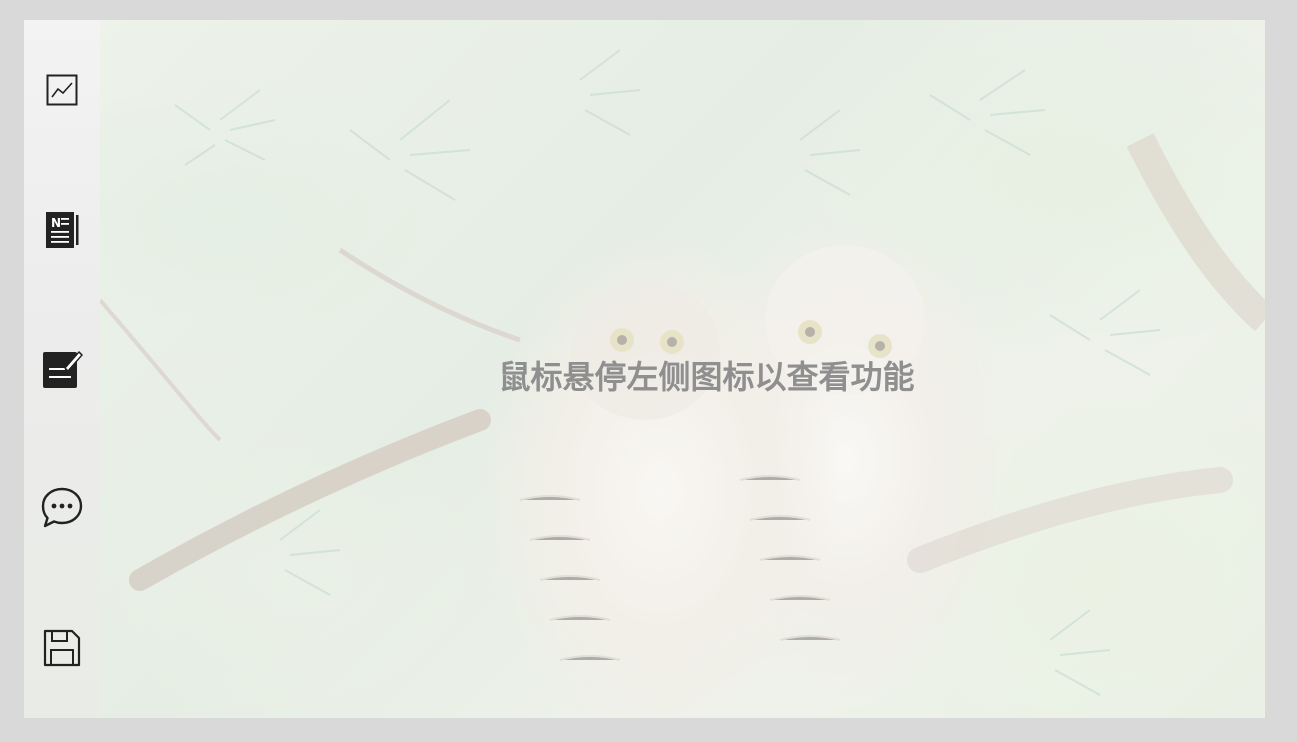 The width and height of the screenshot is (1297, 742). Describe the element at coordinates (56, 223) in the screenshot. I see `svg-text: N` at that location.